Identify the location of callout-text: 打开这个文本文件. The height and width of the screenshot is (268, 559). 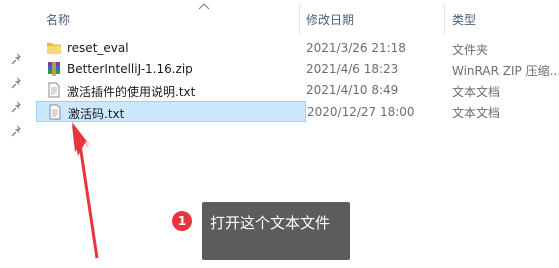
(270, 223).